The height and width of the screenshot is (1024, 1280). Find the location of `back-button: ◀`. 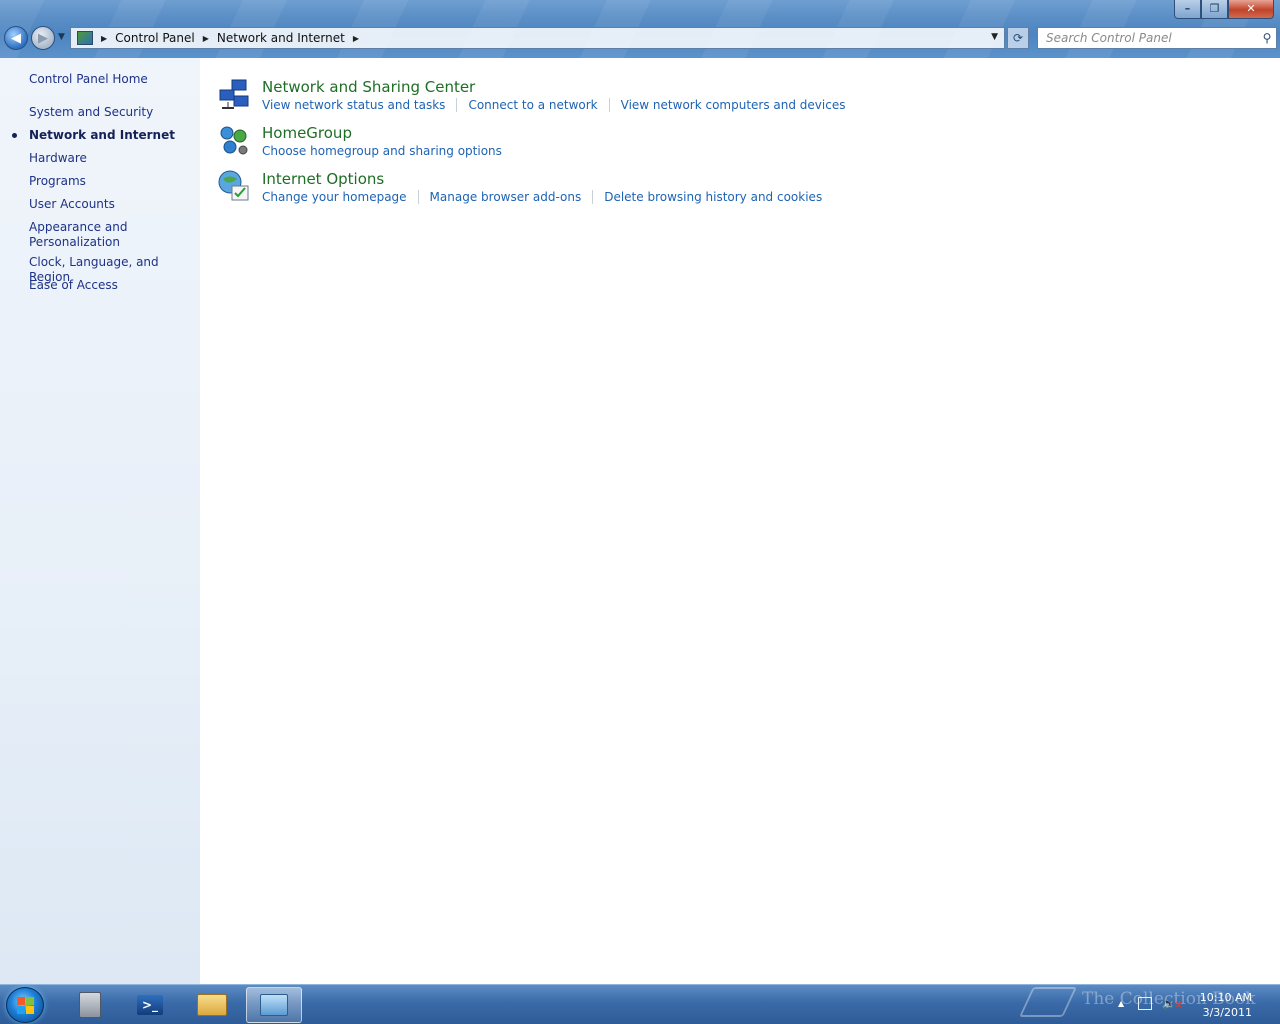

back-button: ◀ is located at coordinates (16, 38).